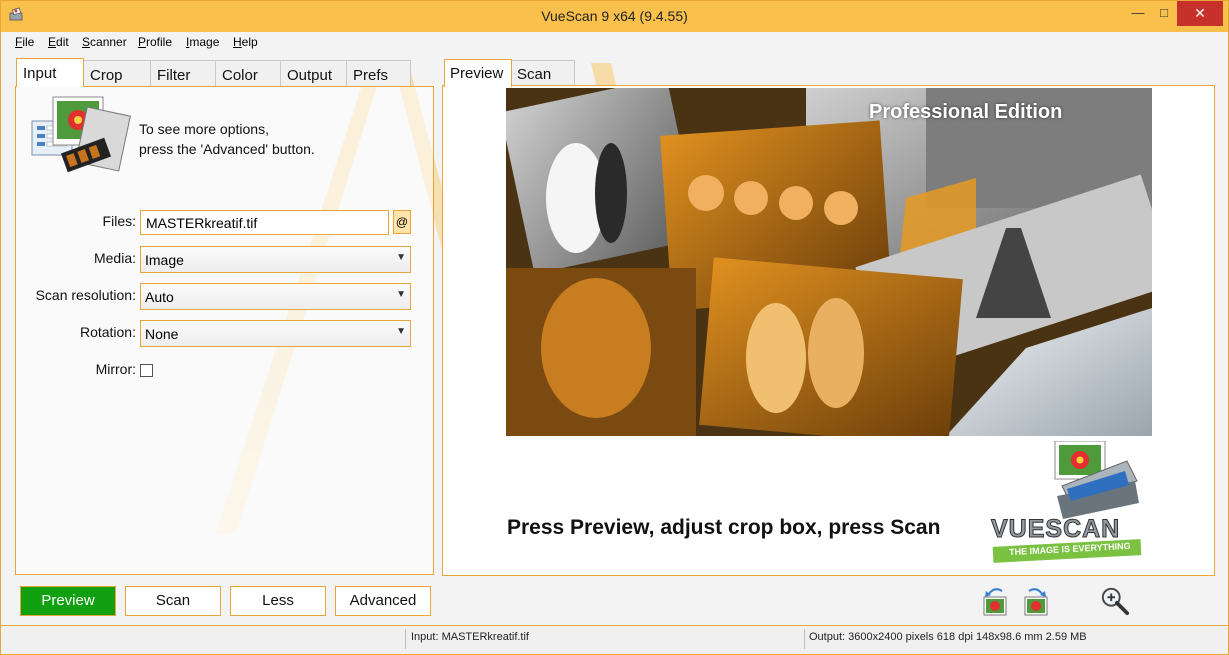 This screenshot has width=1229, height=655. What do you see at coordinates (114, 258) in the screenshot?
I see `media-label: Media:` at bounding box center [114, 258].